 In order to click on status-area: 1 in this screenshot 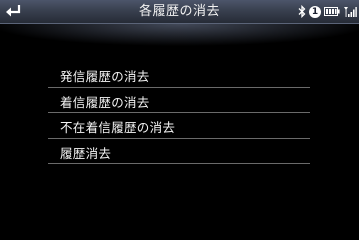, I will do `click(327, 11)`.